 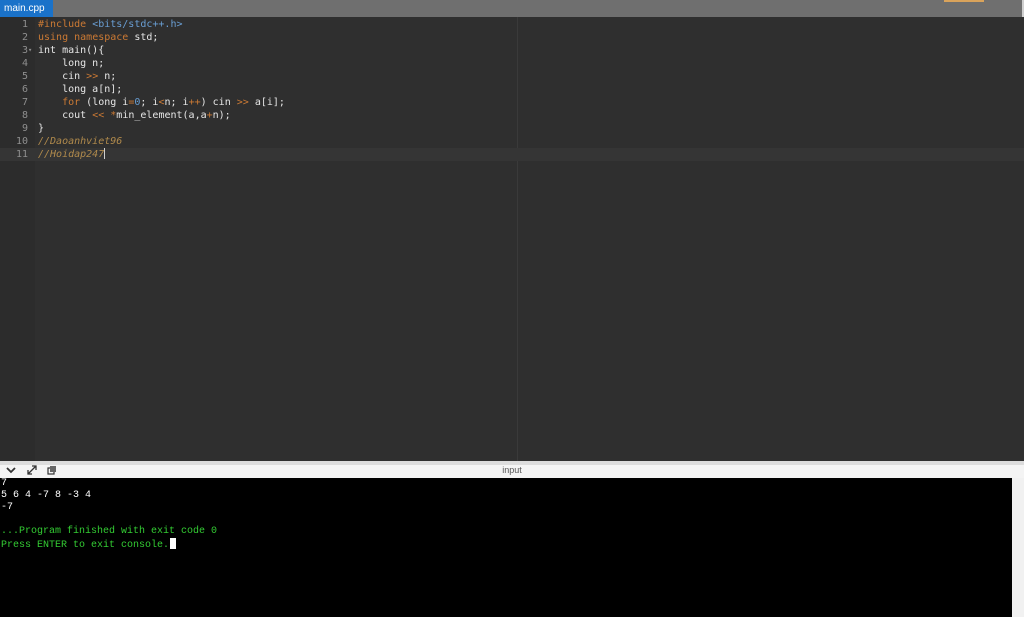 I want to click on code-token: cin, so click(x=62, y=76).